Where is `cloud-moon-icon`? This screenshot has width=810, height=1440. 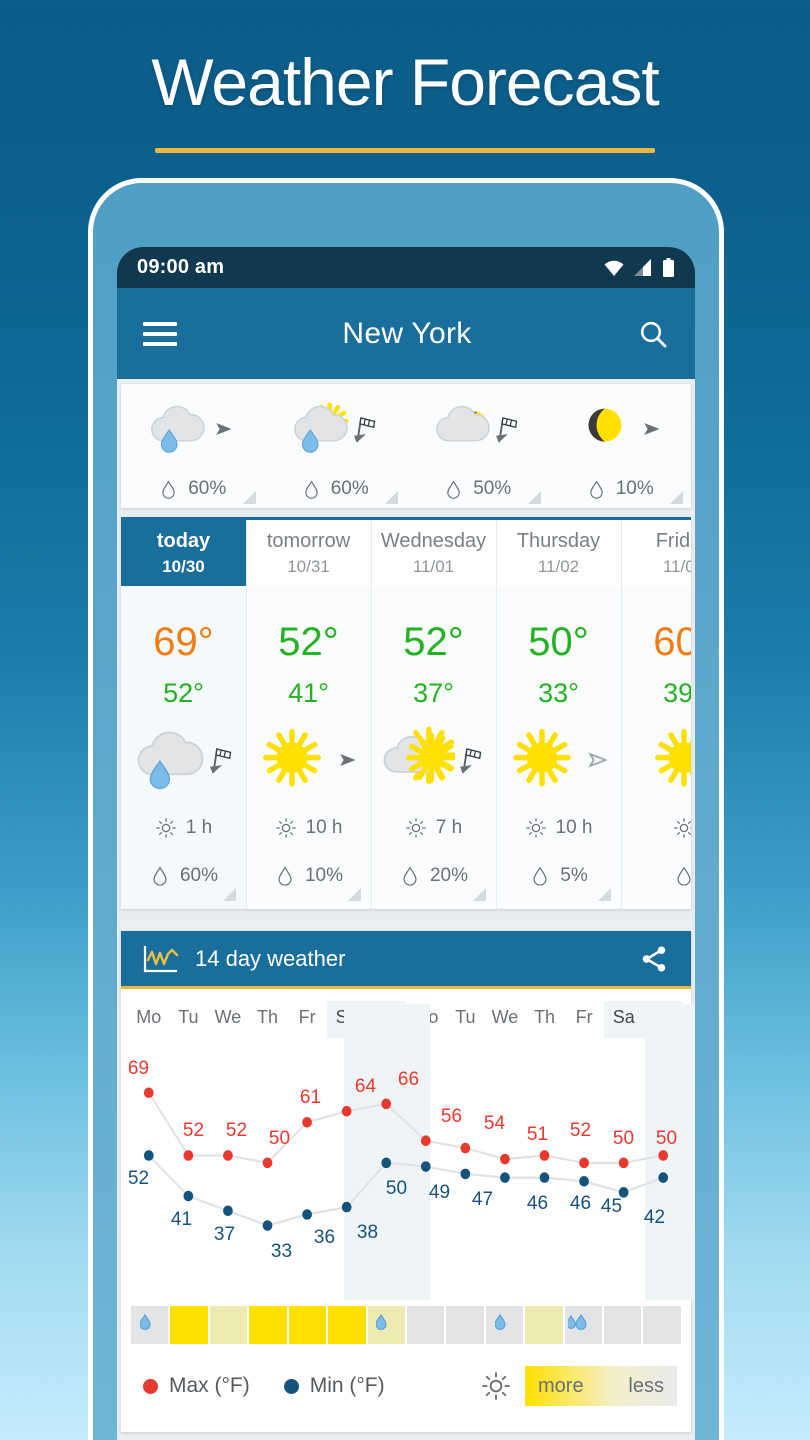 cloud-moon-icon is located at coordinates (463, 423).